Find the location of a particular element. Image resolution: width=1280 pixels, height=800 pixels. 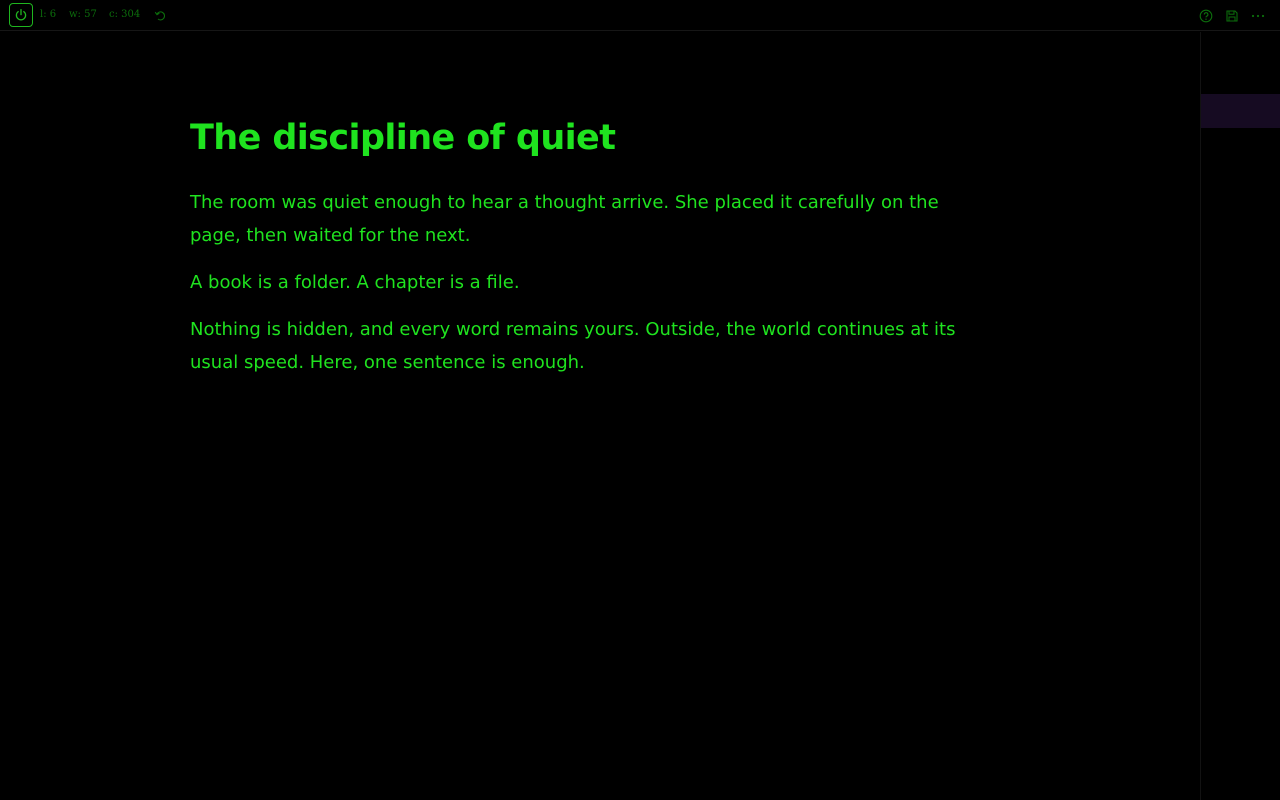

help-button is located at coordinates (1206, 15).